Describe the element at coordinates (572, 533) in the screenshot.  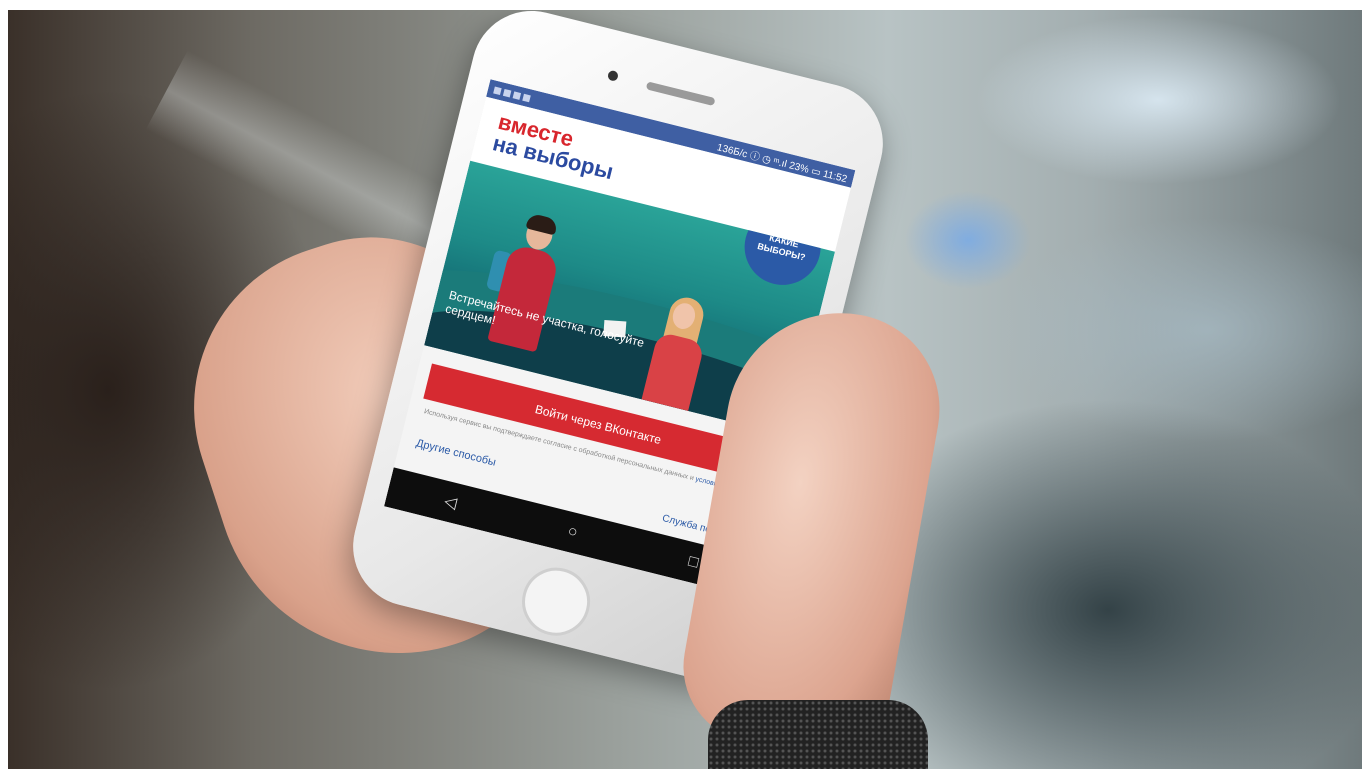
I see `home-icon: ○` at that location.